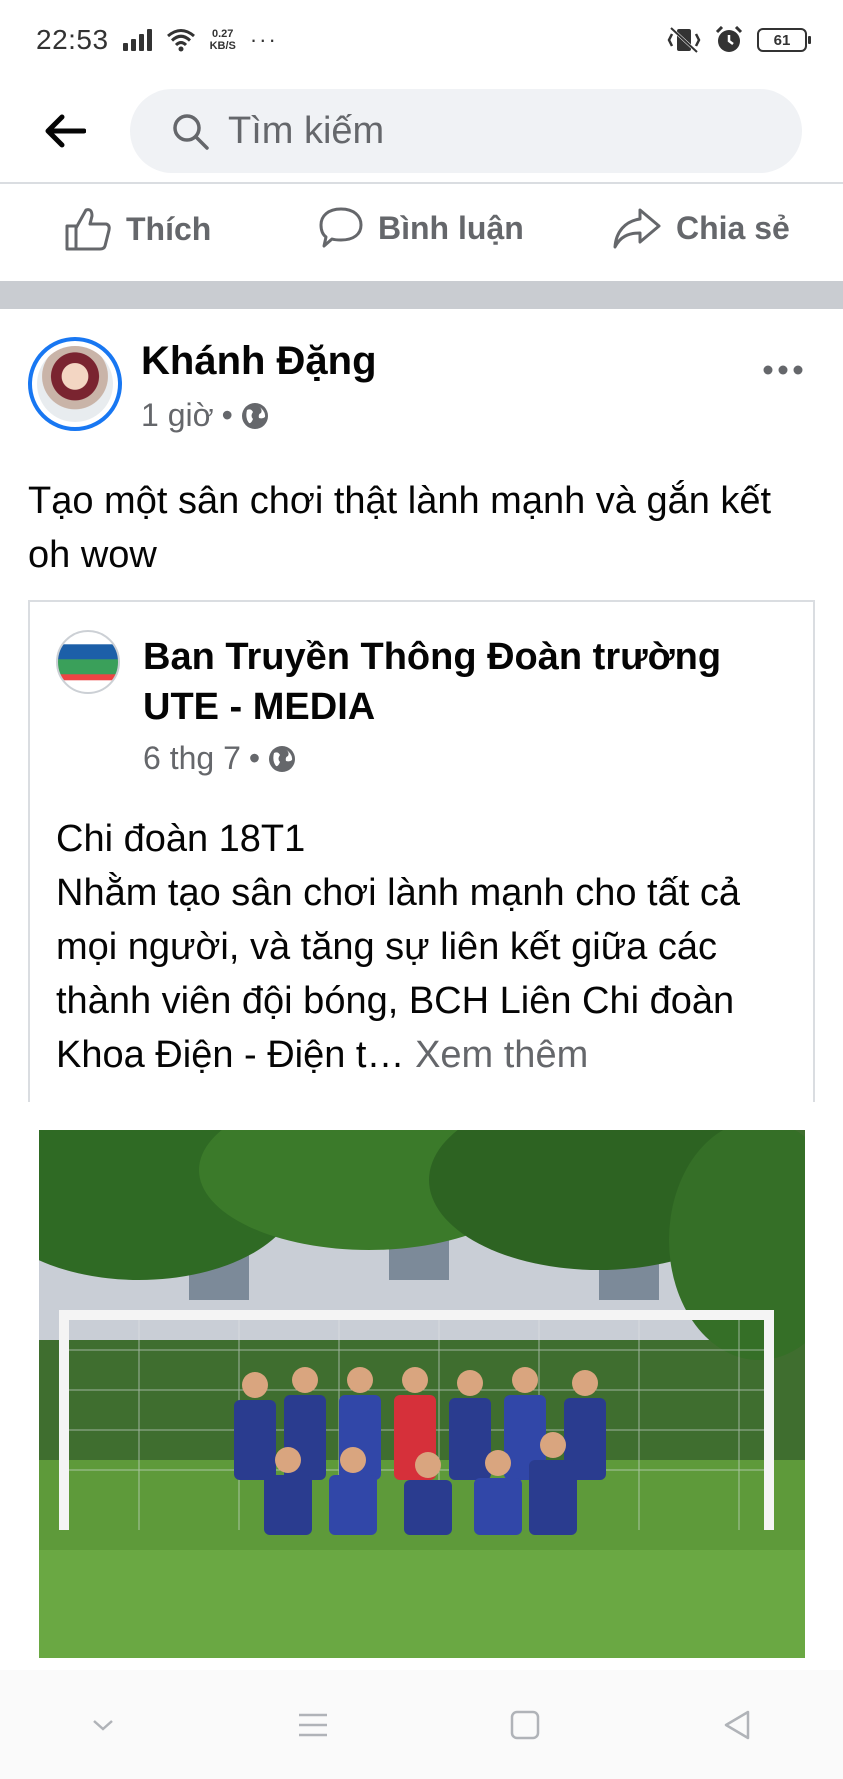 The height and width of the screenshot is (1779, 843). What do you see at coordinates (468, 682) in the screenshot?
I see `page-name: Ban Truyền Thông Đoàn trường UTE - MEDIA` at bounding box center [468, 682].